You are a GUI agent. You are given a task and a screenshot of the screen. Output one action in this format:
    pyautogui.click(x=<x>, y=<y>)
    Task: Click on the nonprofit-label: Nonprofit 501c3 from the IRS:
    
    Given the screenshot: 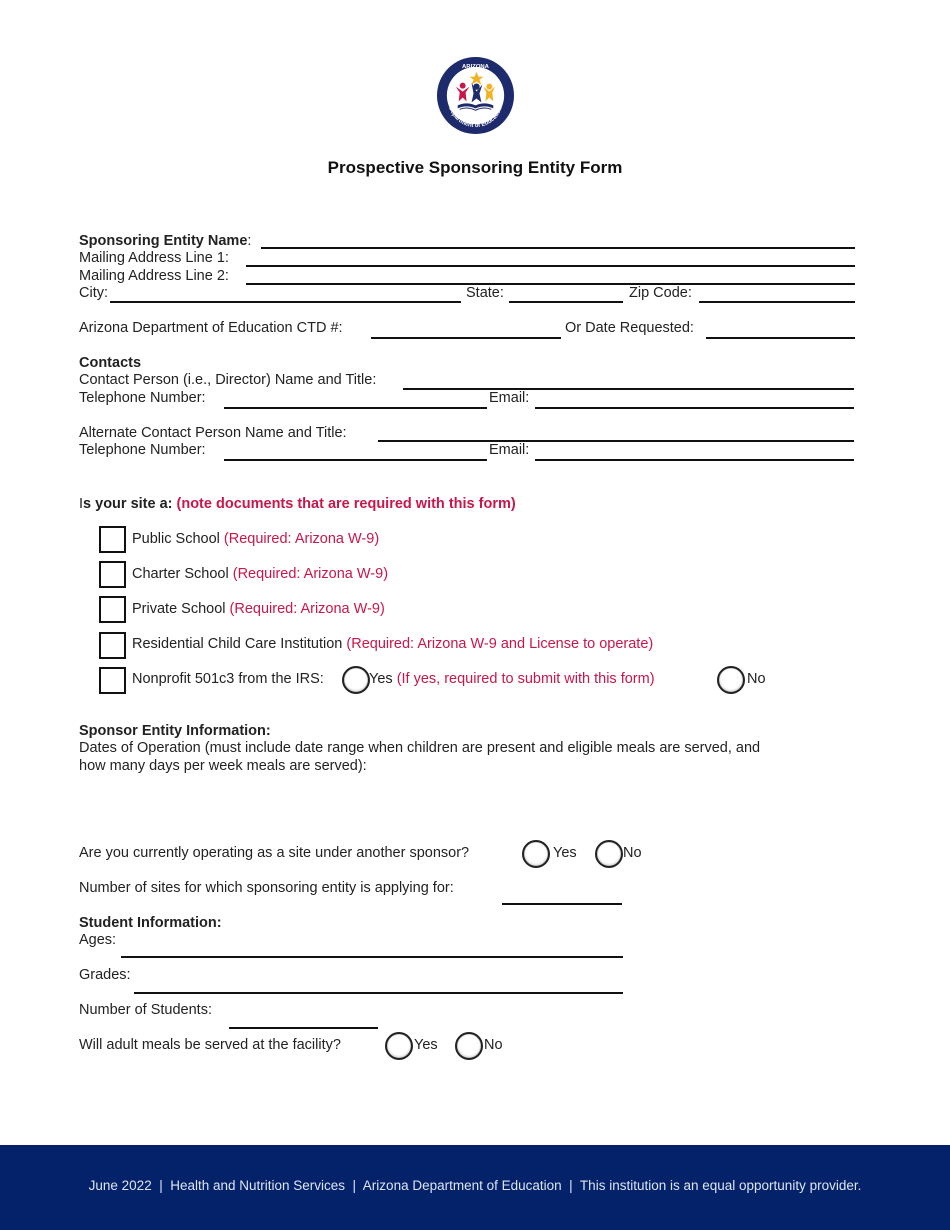 What is the action you would take?
    pyautogui.click(x=228, y=679)
    